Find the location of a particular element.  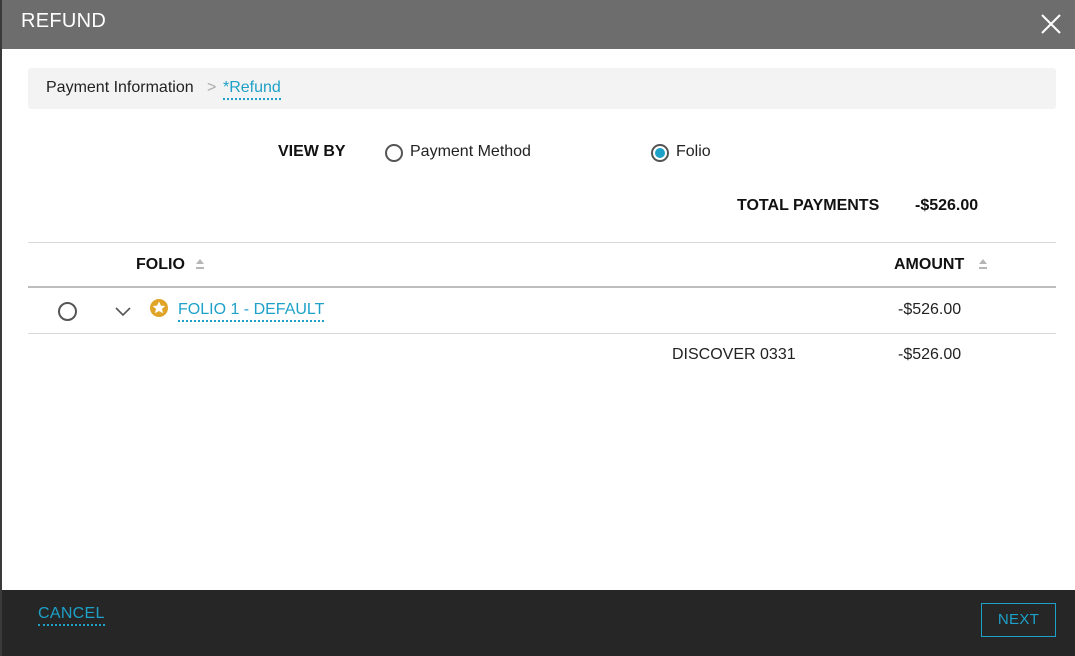

payment-method-label: Payment Method is located at coordinates (470, 152).